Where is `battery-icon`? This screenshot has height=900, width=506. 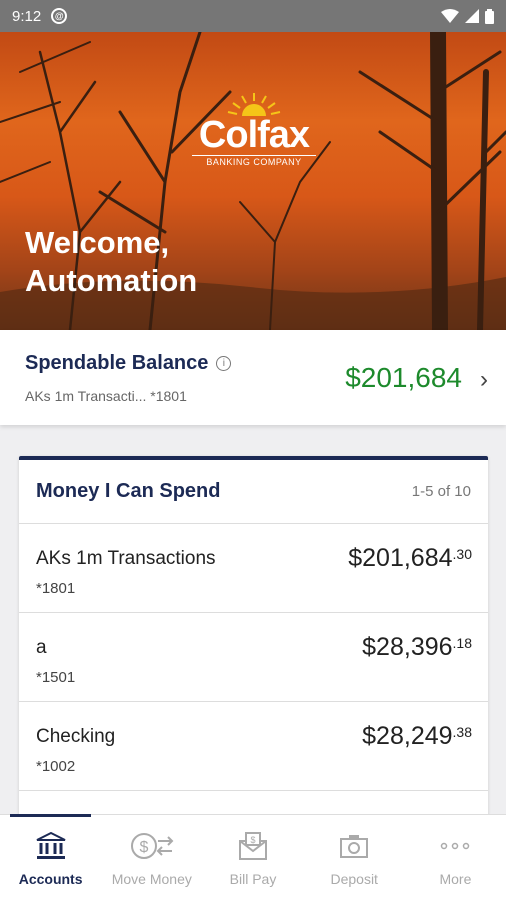
battery-icon is located at coordinates (489, 16).